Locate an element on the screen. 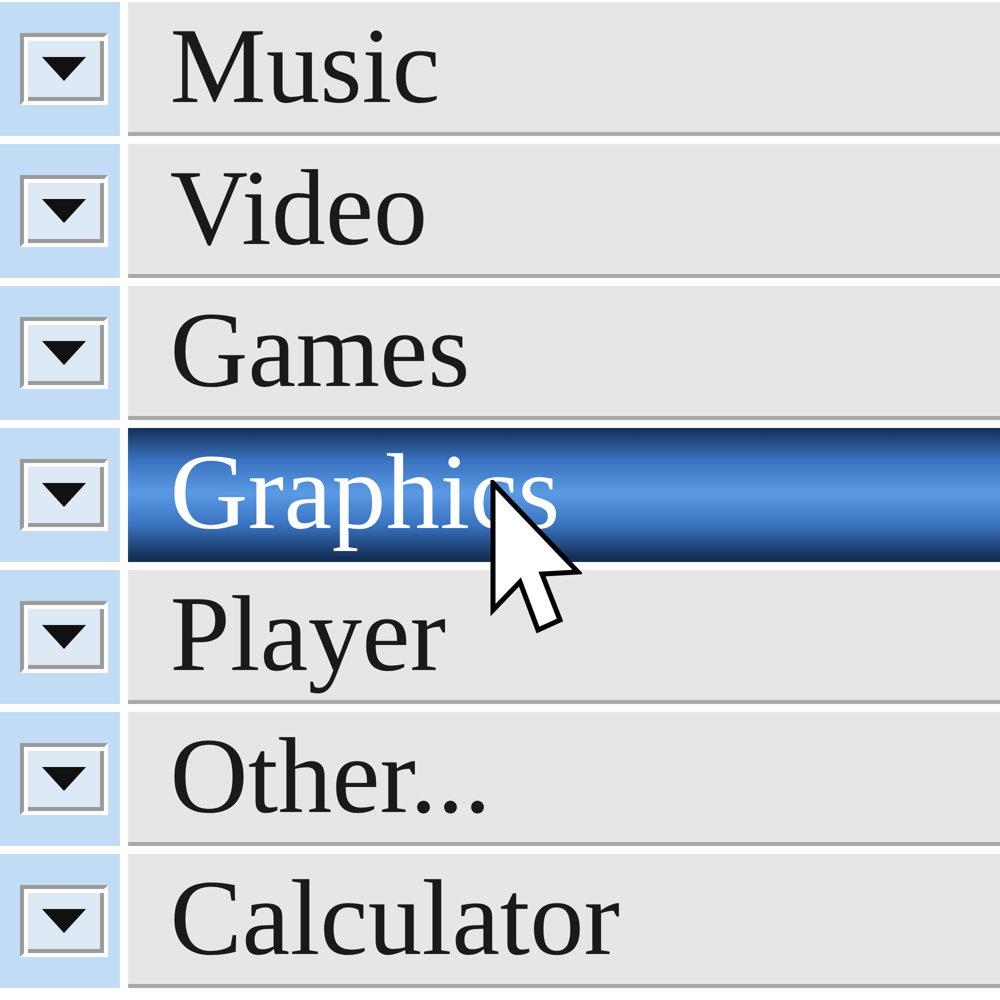 Image resolution: width=1000 pixels, height=1000 pixels. menu-item: Games is located at coordinates (564, 353).